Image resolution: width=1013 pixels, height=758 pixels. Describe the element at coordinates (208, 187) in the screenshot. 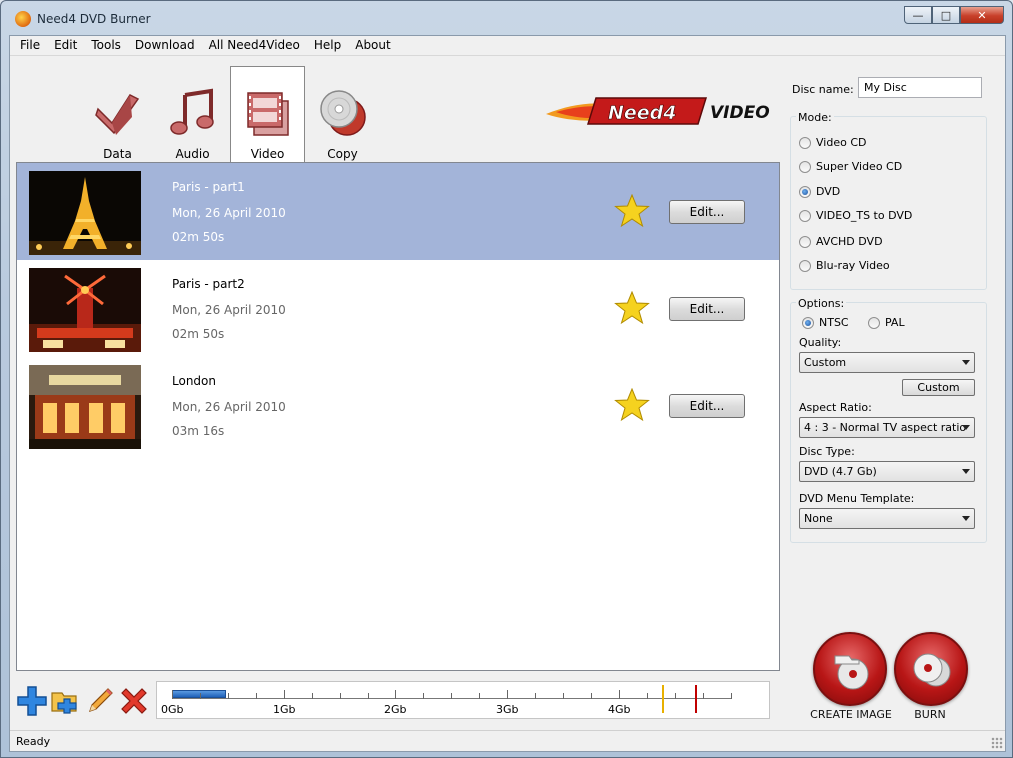

I see `video-name: Paris - part1` at that location.